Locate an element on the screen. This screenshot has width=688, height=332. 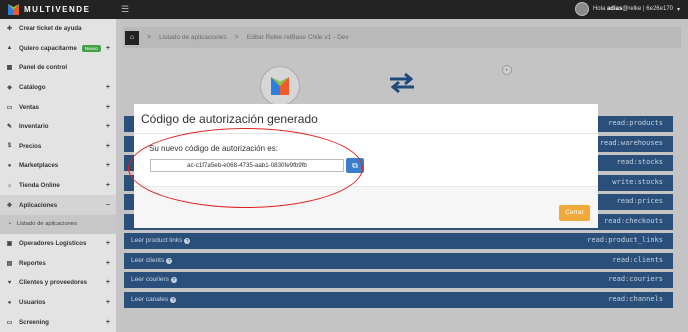
avatar is located at coordinates (581, 9).